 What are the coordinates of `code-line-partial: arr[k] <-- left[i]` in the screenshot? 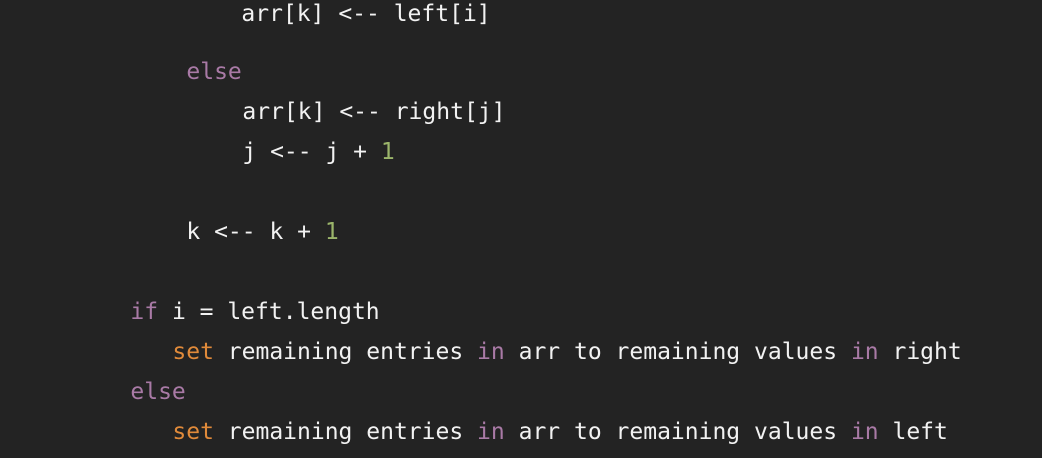 It's located at (338, 13).